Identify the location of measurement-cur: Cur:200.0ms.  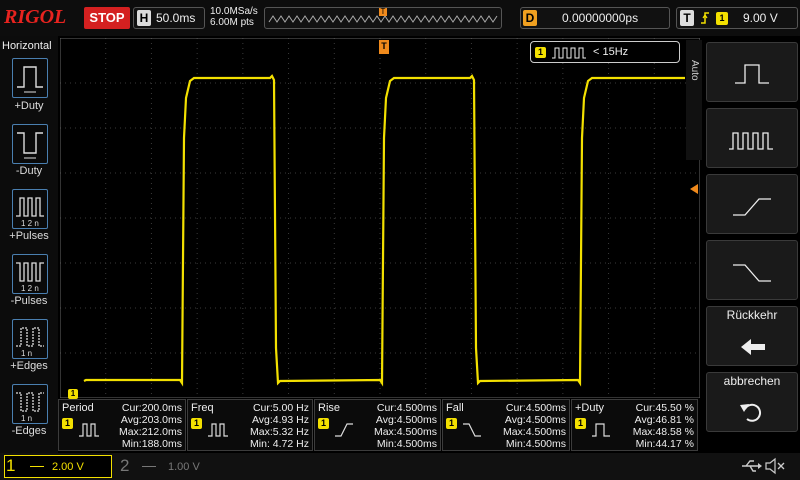
(151, 408).